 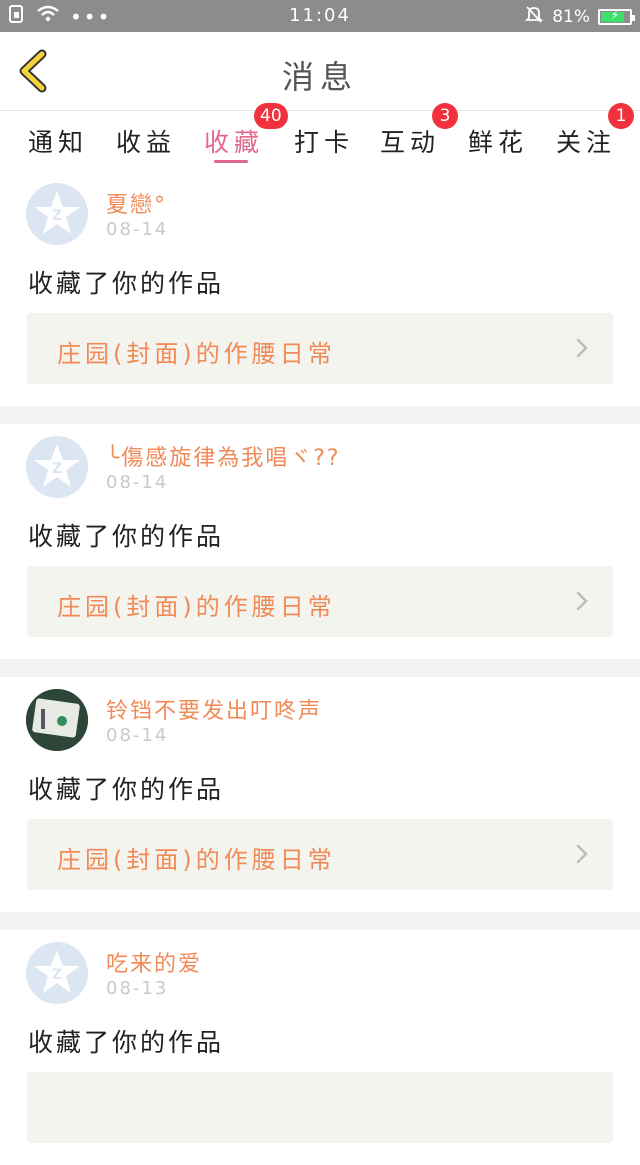 I want to click on favorites-badge: 40, so click(x=271, y=116).